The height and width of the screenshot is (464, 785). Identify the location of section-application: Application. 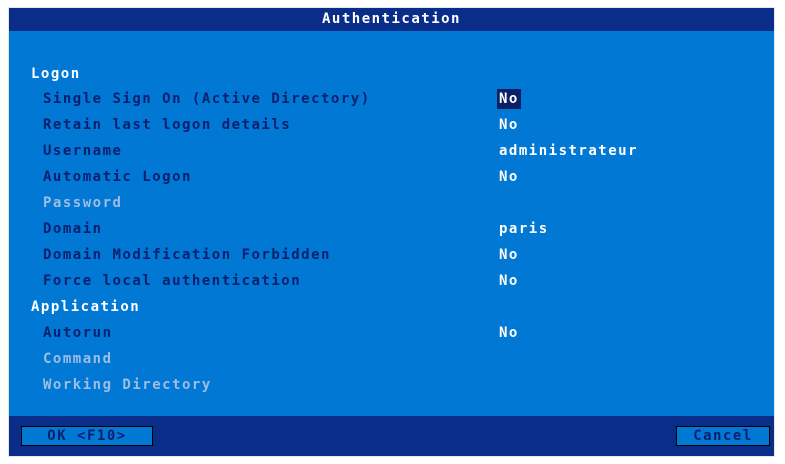
(86, 307).